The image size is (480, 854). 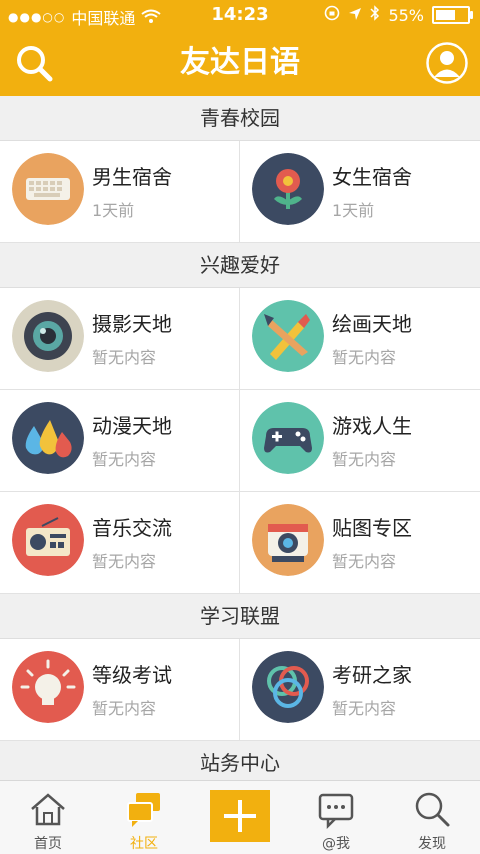 What do you see at coordinates (406, 15) in the screenshot?
I see `battery-percent: 55%` at bounding box center [406, 15].